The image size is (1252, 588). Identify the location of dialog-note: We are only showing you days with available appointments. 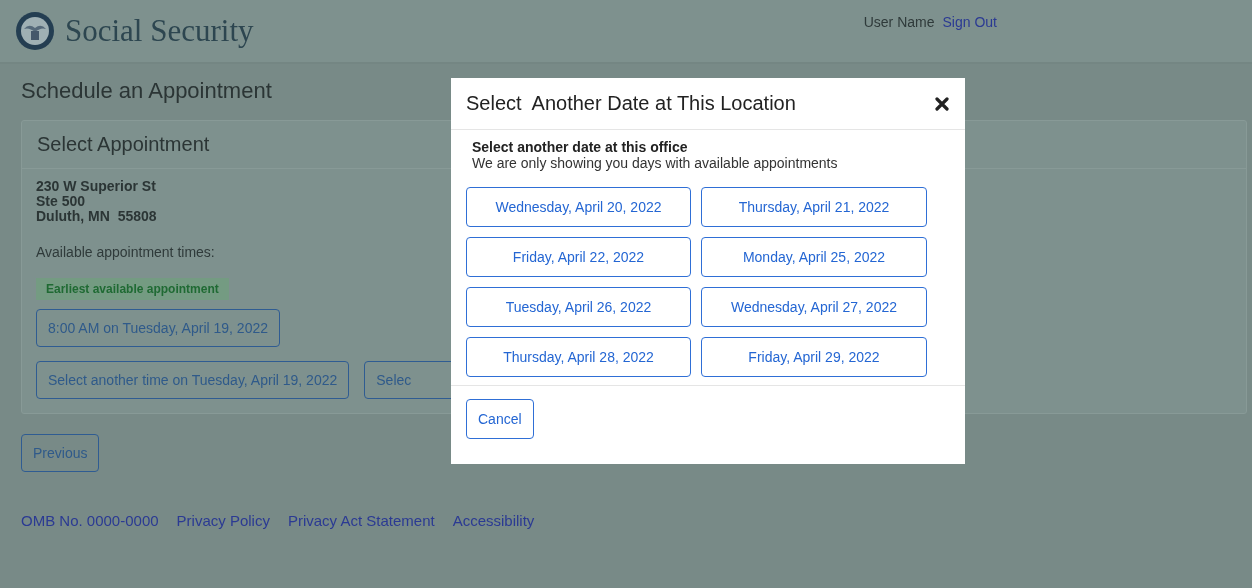
(655, 163).